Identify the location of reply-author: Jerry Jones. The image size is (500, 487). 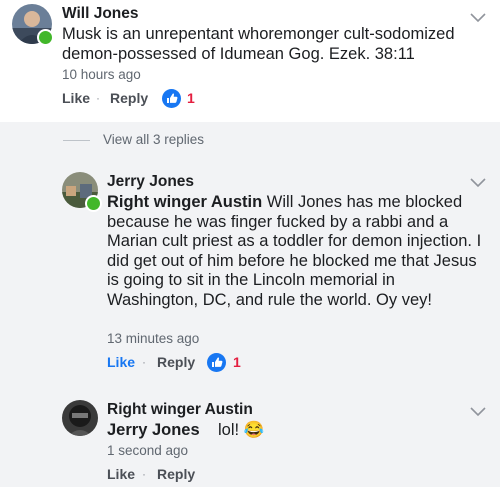
(150, 182).